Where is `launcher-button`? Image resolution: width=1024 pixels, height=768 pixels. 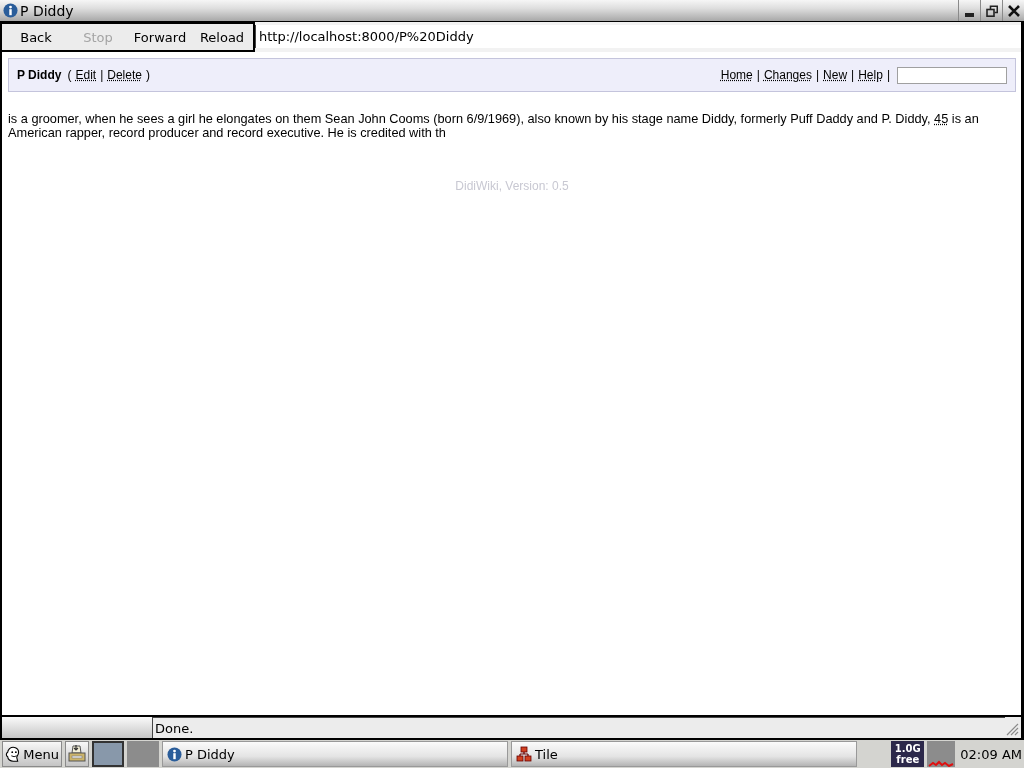 launcher-button is located at coordinates (77, 754).